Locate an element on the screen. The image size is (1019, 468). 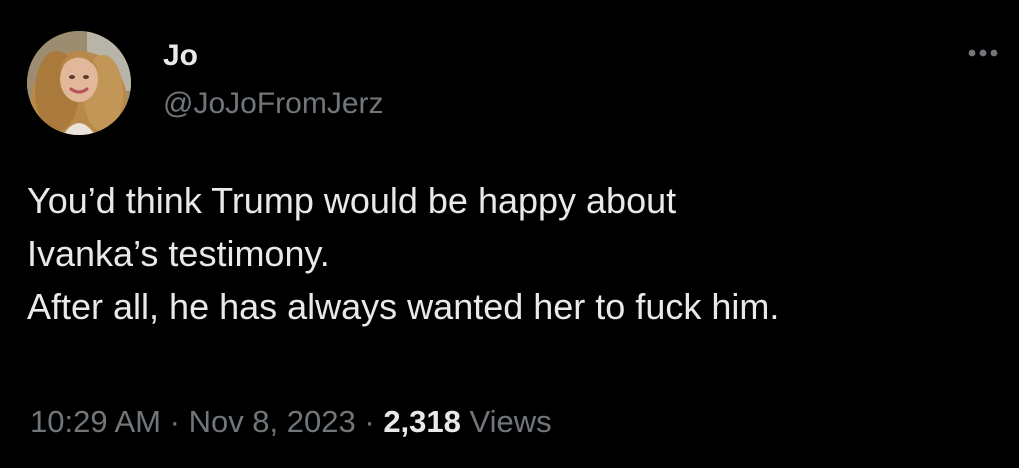
ellipsis-icon is located at coordinates (983, 53).